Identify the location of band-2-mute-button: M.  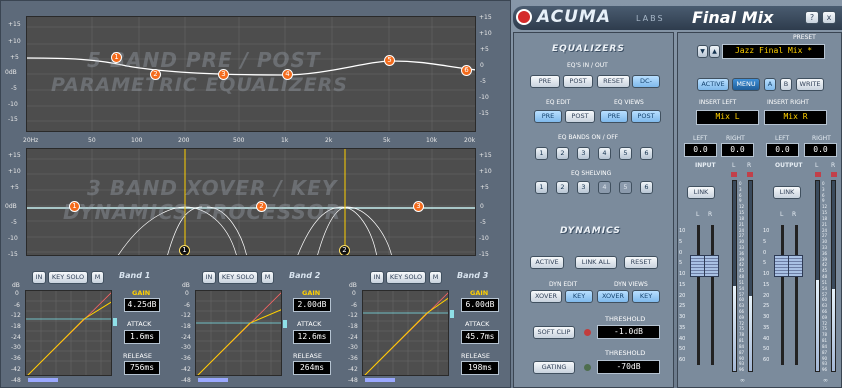
(267, 277).